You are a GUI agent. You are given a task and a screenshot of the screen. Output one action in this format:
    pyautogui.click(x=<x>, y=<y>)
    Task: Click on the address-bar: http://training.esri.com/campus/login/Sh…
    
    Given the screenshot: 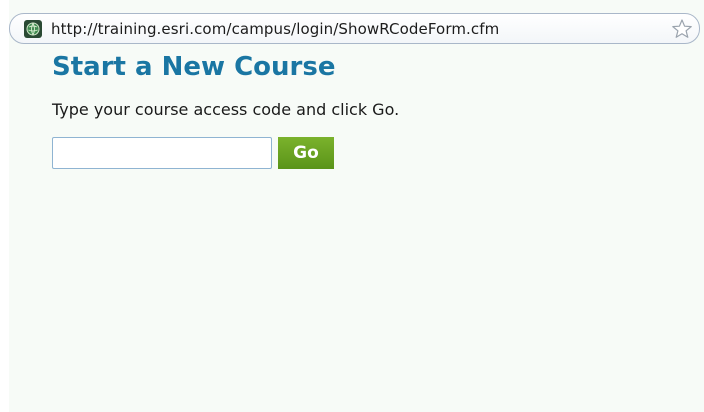 What is the action you would take?
    pyautogui.click(x=354, y=28)
    